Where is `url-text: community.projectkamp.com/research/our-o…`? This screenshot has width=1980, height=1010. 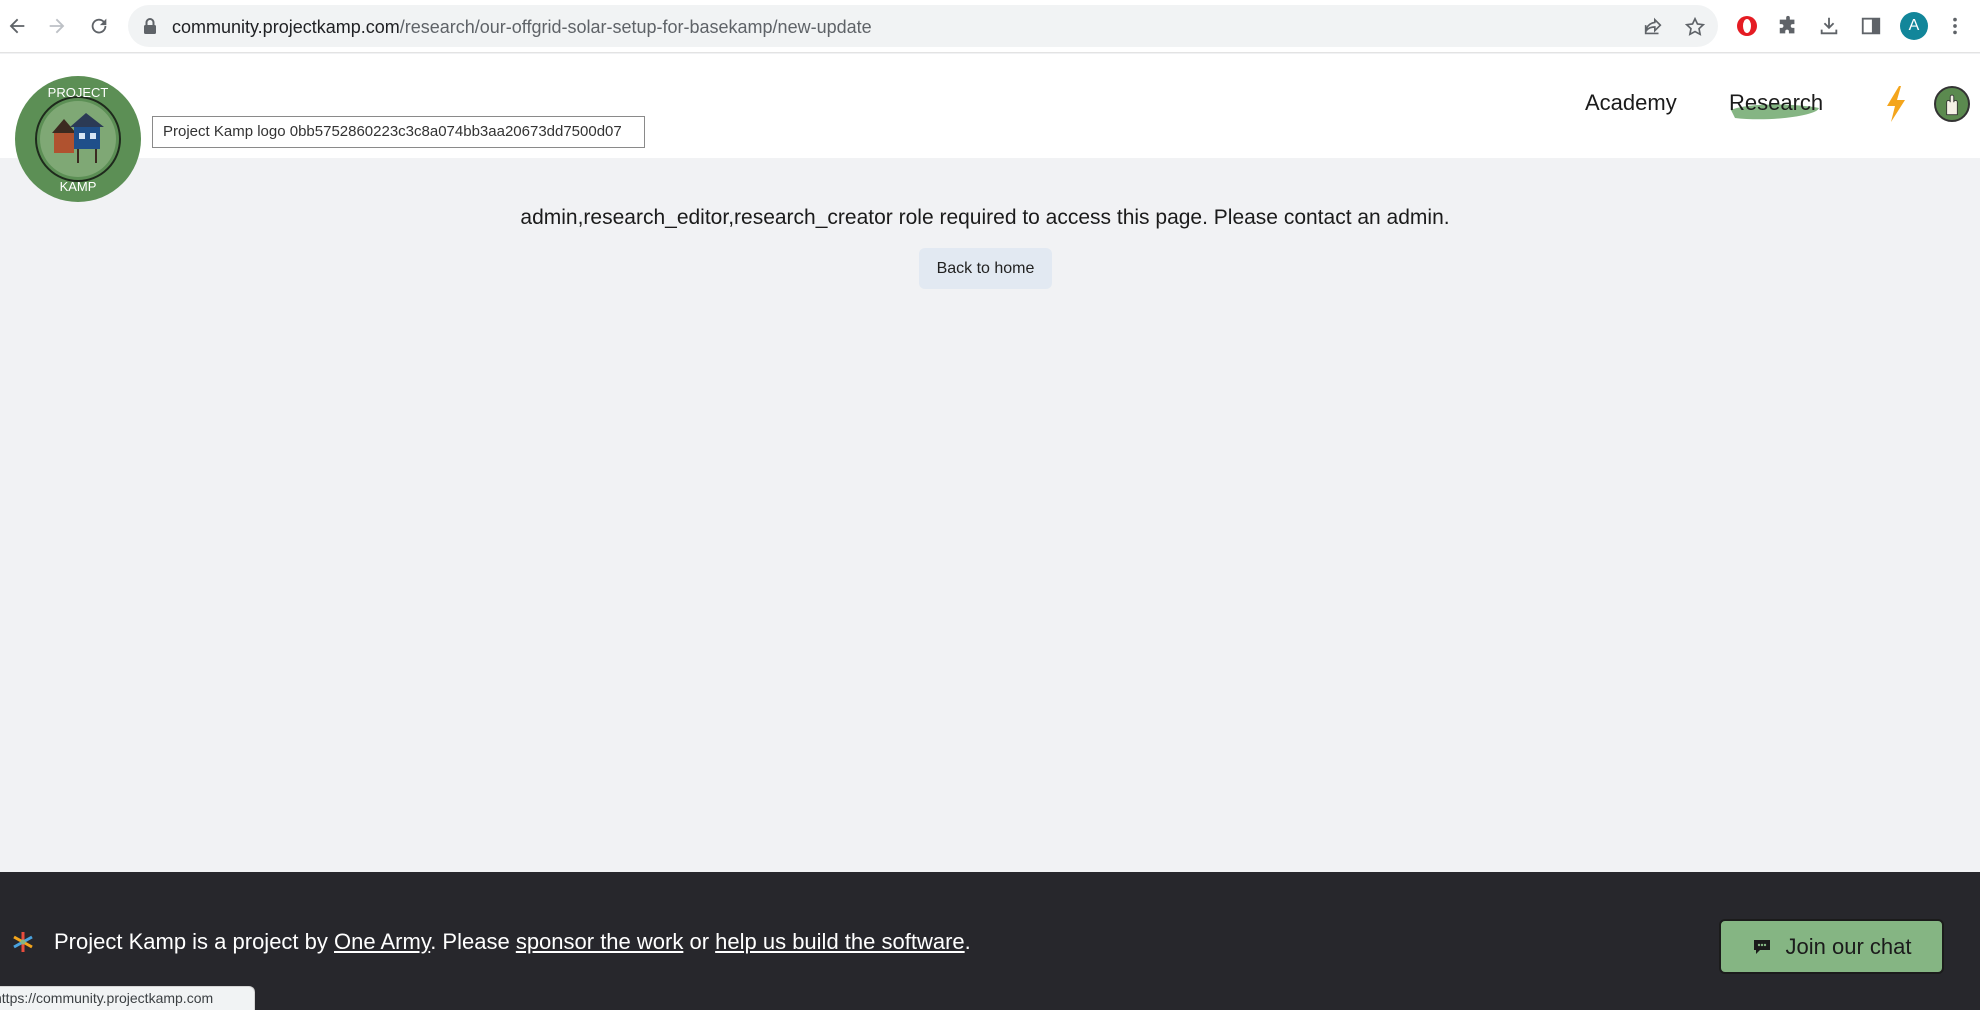
url-text: community.projectkamp.com/research/our-o… is located at coordinates (522, 27).